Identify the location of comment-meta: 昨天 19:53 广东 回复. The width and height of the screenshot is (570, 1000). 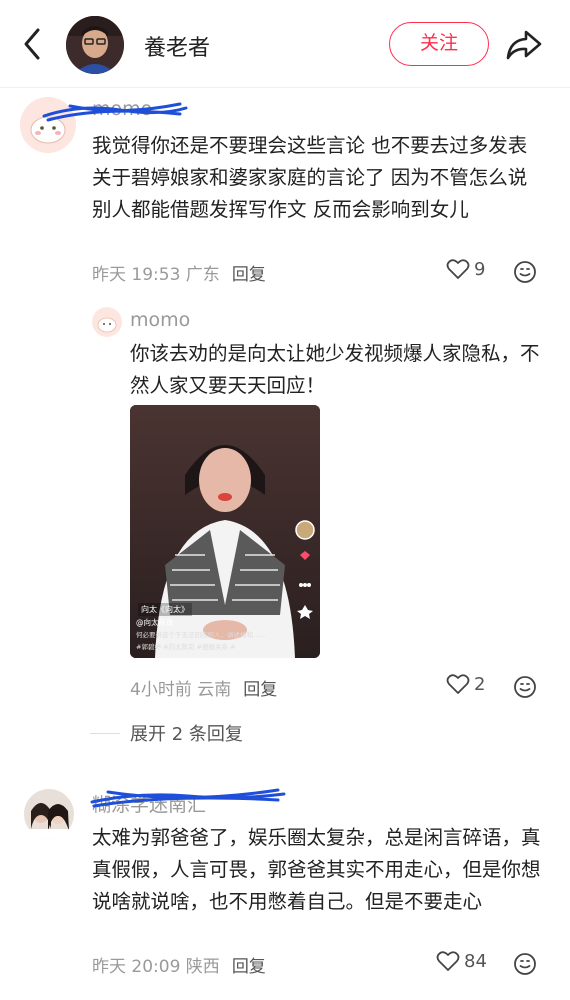
(179, 272).